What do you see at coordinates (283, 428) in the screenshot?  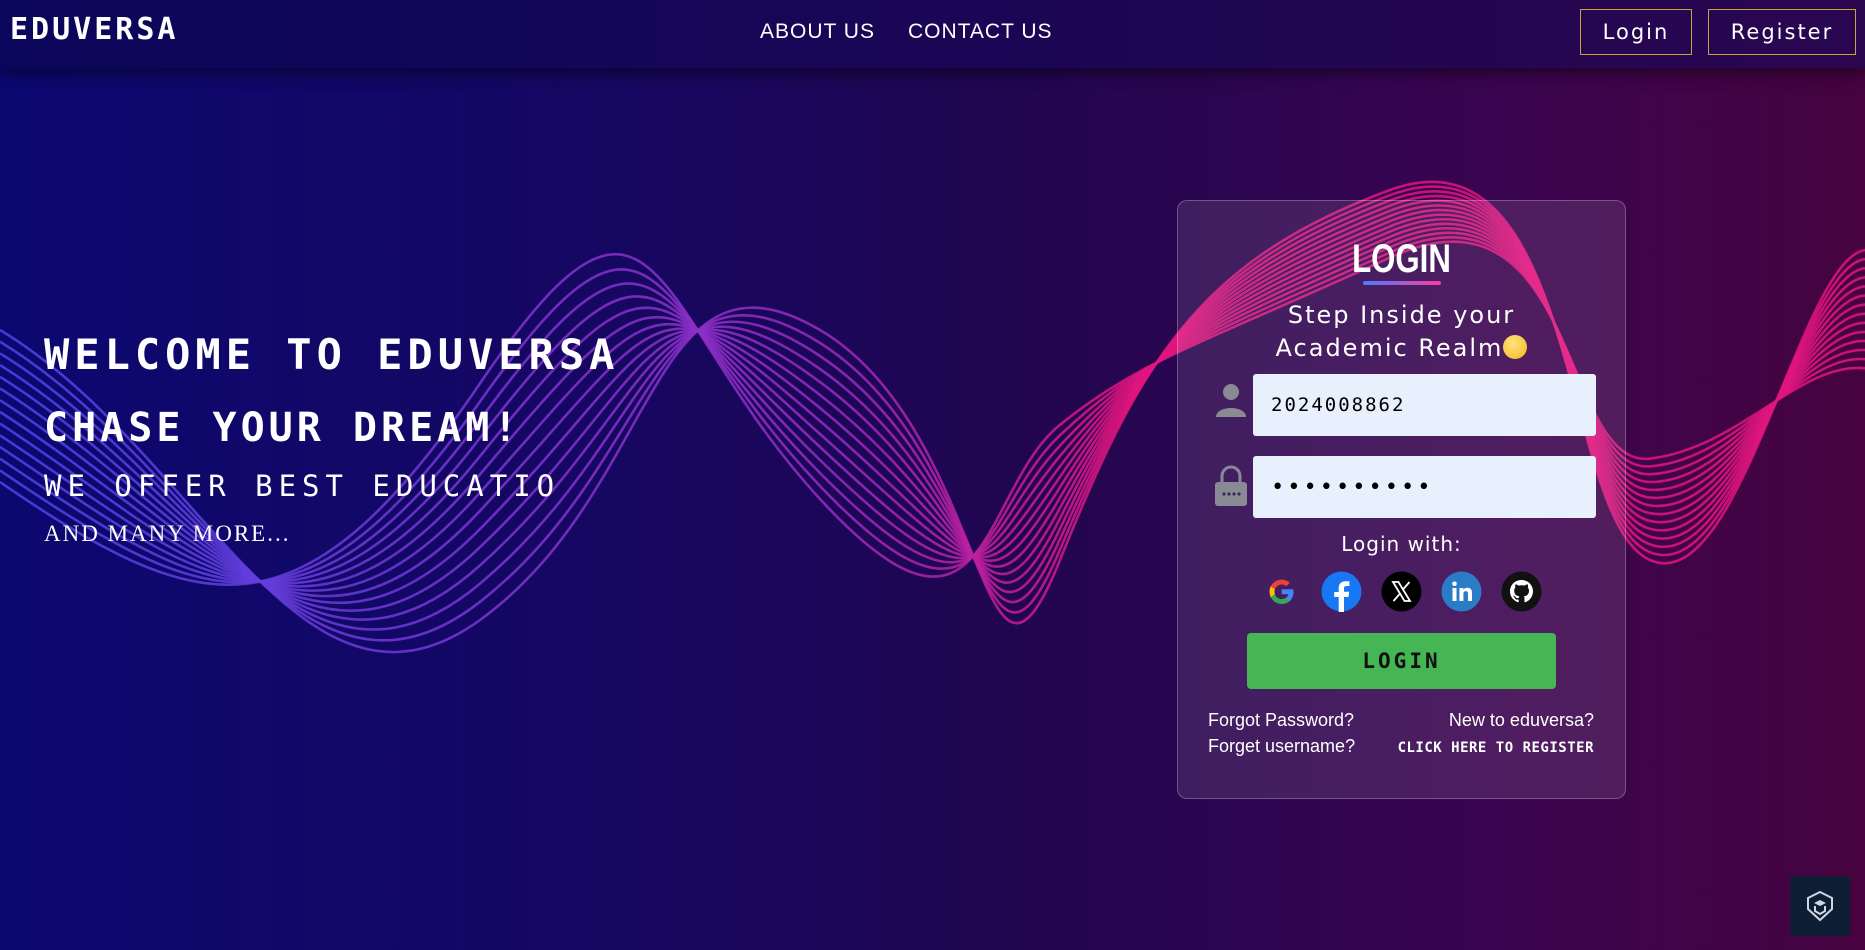 I see `hero-tagline: CHASE YOUR DREAM!` at bounding box center [283, 428].